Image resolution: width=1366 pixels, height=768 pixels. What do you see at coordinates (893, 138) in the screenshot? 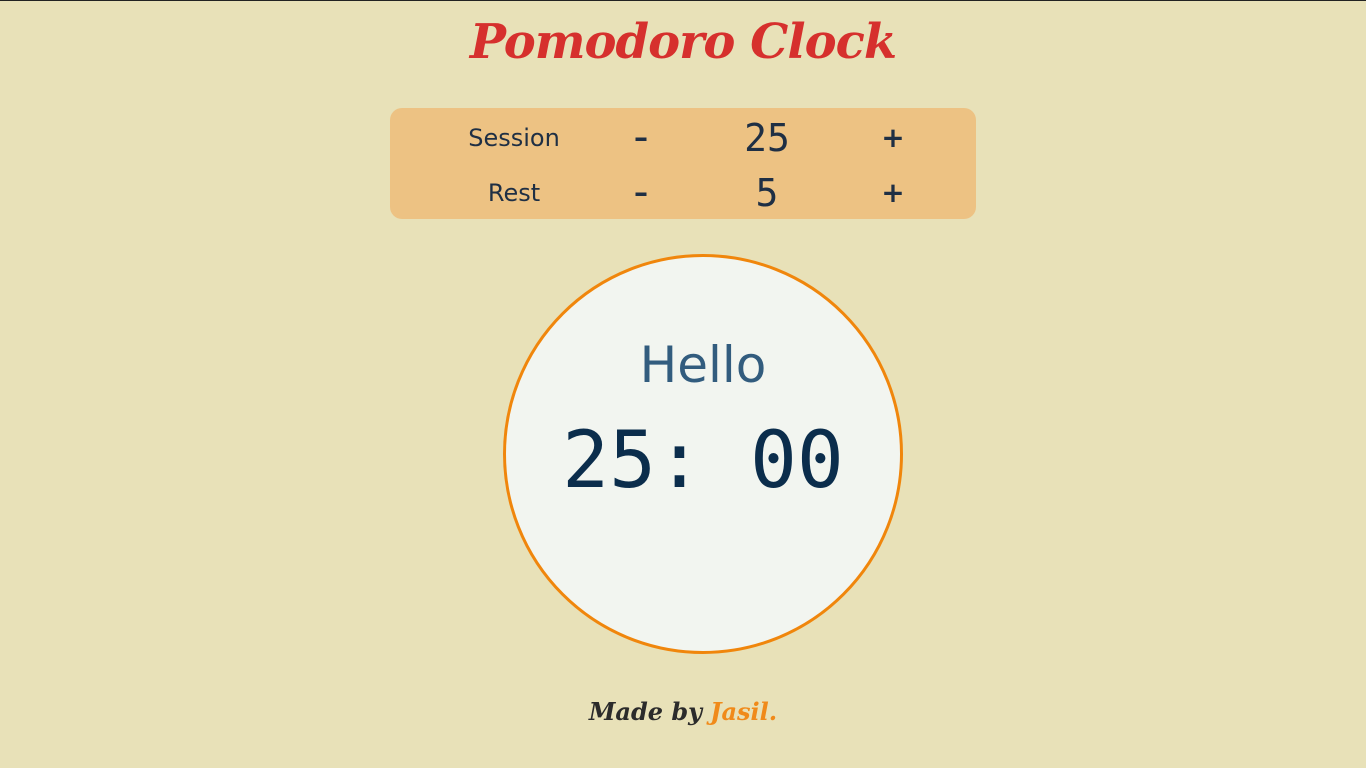
I see `session-increment-button: +` at bounding box center [893, 138].